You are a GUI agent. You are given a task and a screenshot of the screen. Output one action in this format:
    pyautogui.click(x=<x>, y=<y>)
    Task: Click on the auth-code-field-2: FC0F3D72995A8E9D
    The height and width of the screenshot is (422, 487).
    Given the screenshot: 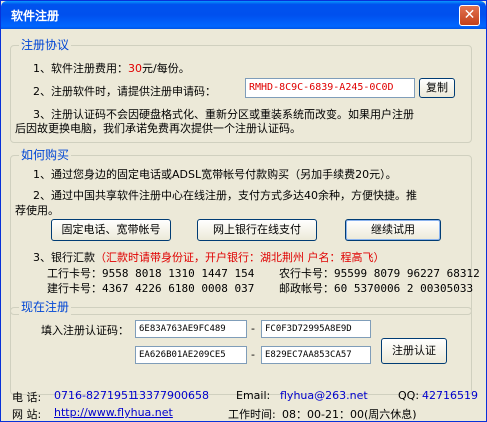 What is the action you would take?
    pyautogui.click(x=316, y=329)
    